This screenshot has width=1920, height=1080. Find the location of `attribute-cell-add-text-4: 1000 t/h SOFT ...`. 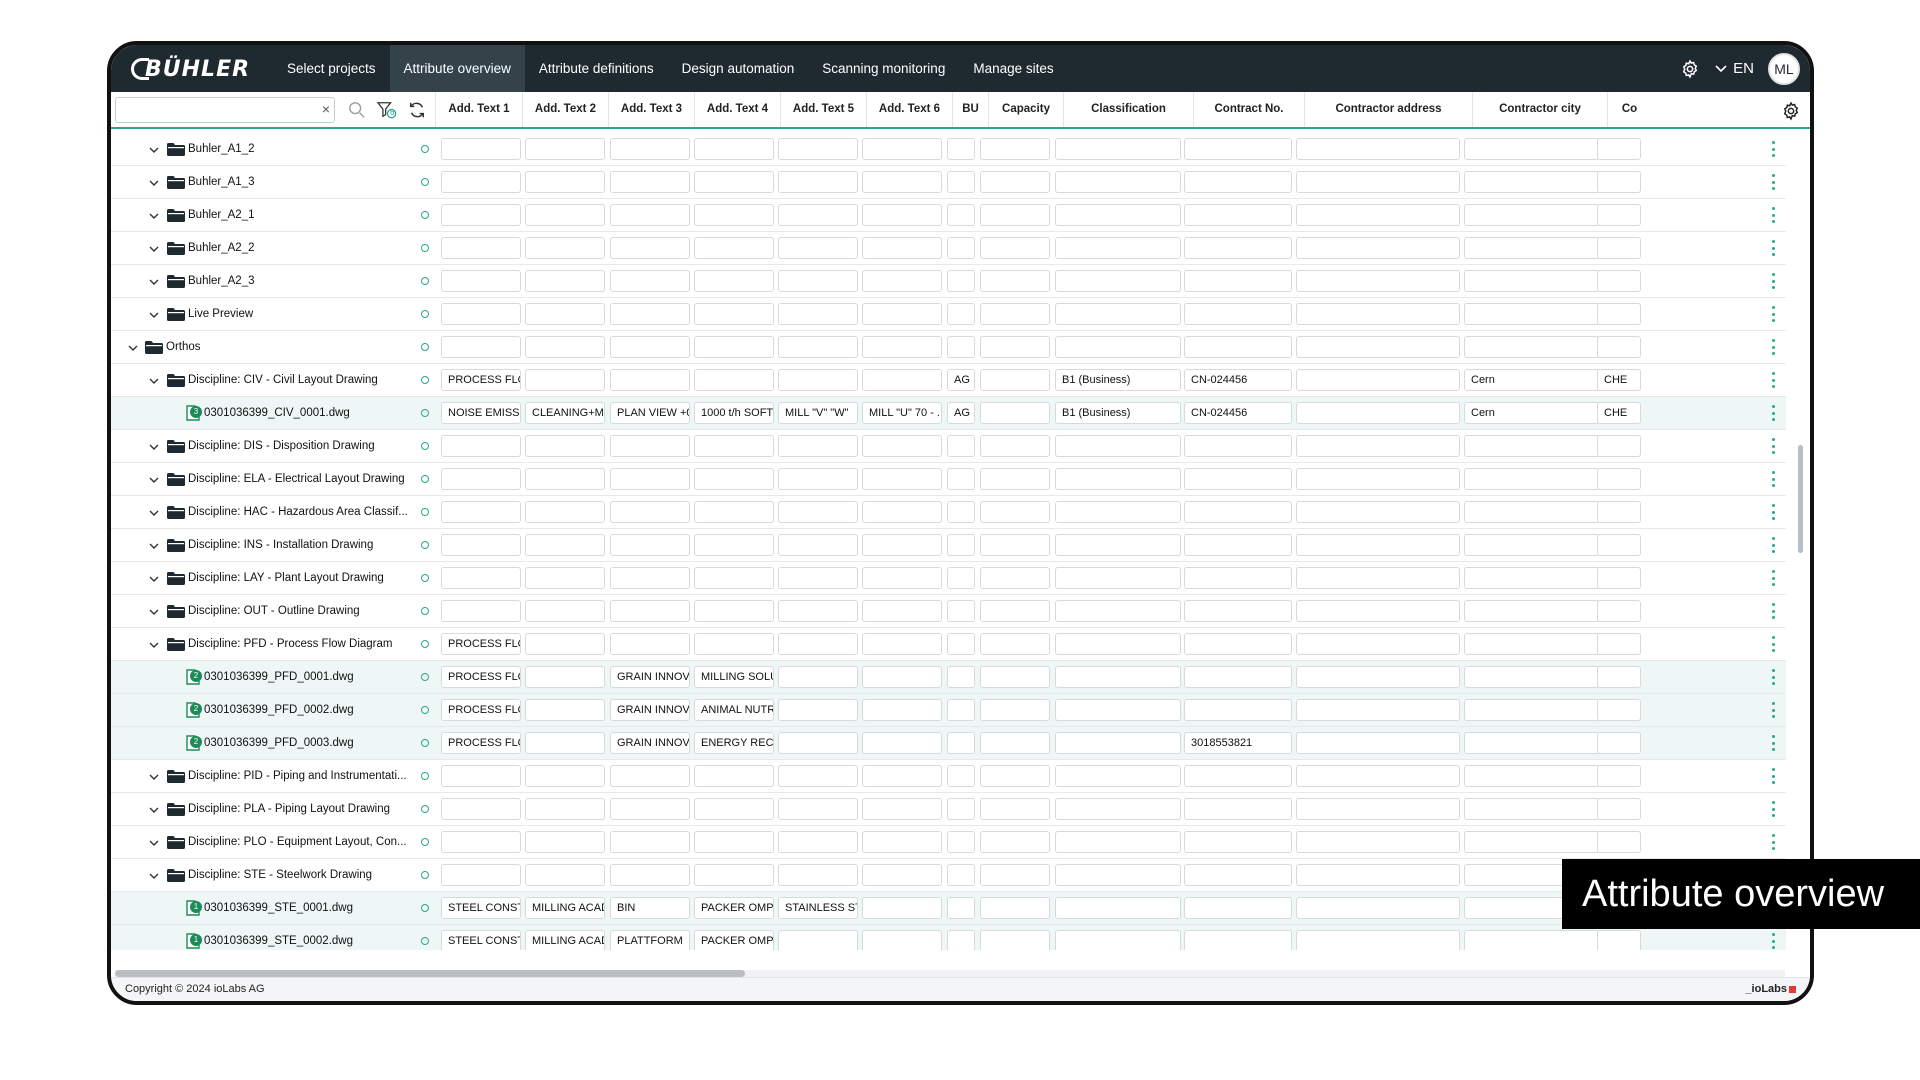

attribute-cell-add-text-4: 1000 t/h SOFT ... is located at coordinates (734, 413).